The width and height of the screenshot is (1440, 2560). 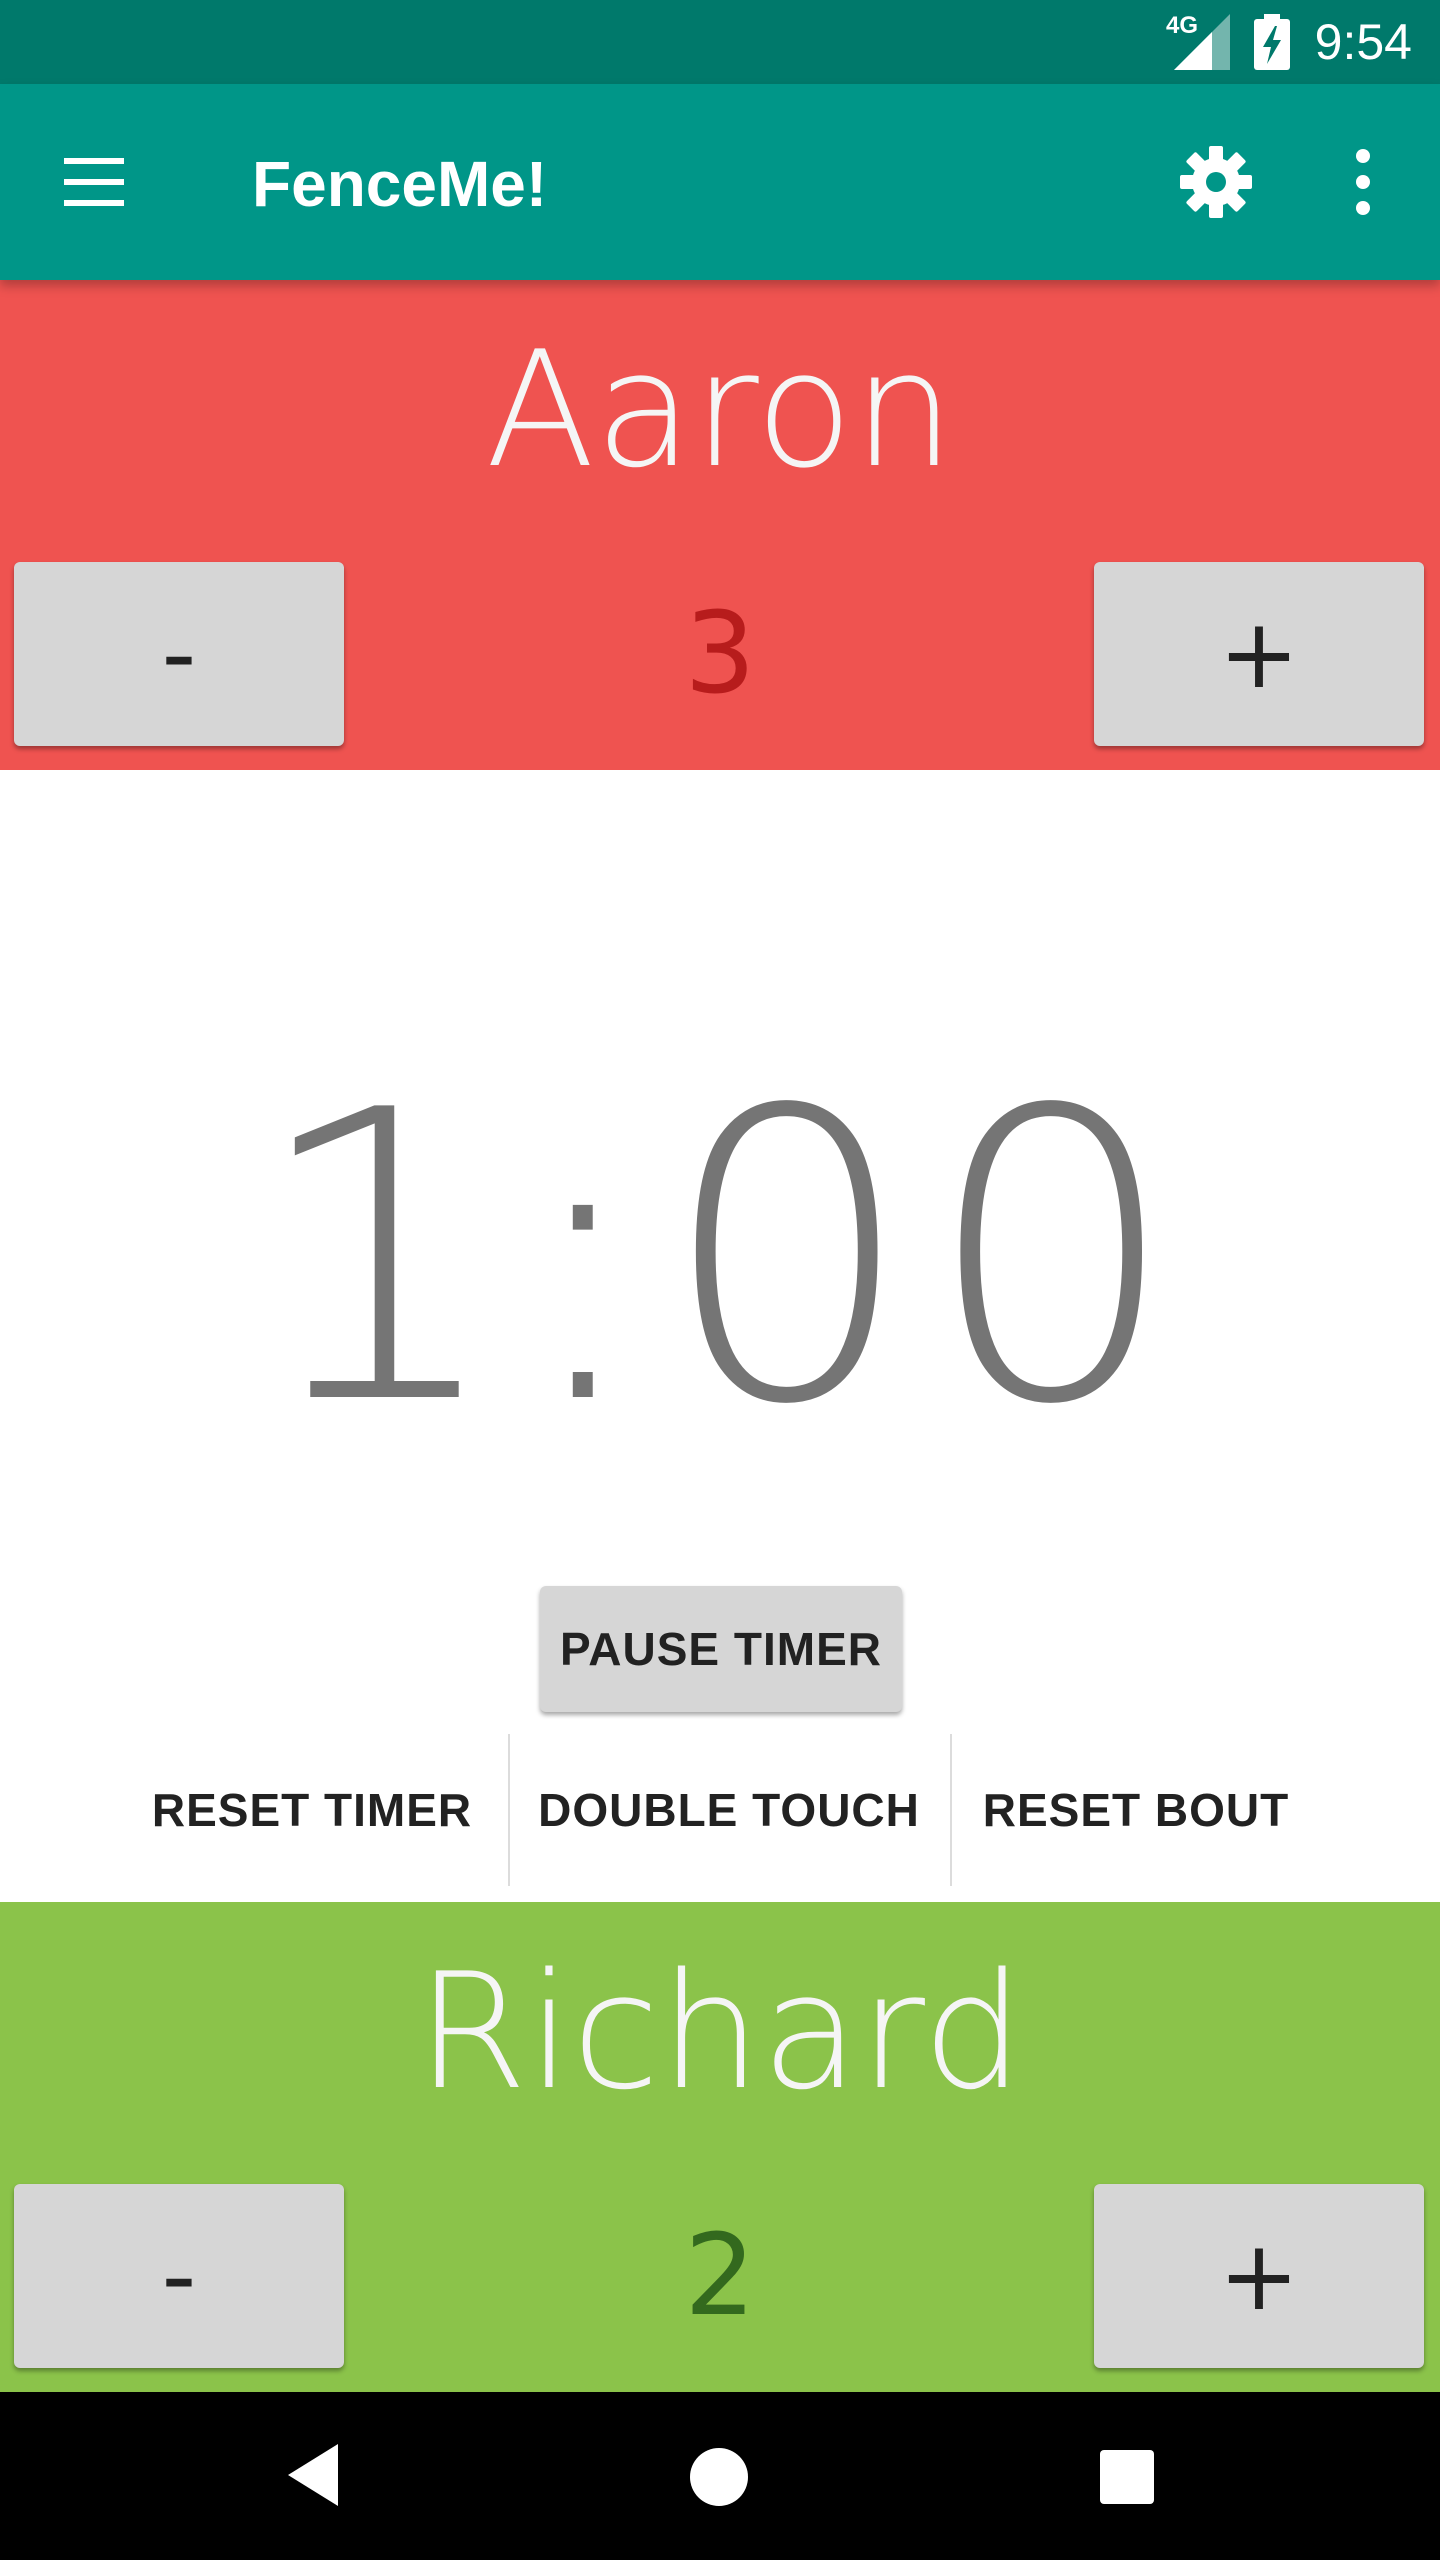 I want to click on fencer1-increment-button: +, so click(x=1259, y=654).